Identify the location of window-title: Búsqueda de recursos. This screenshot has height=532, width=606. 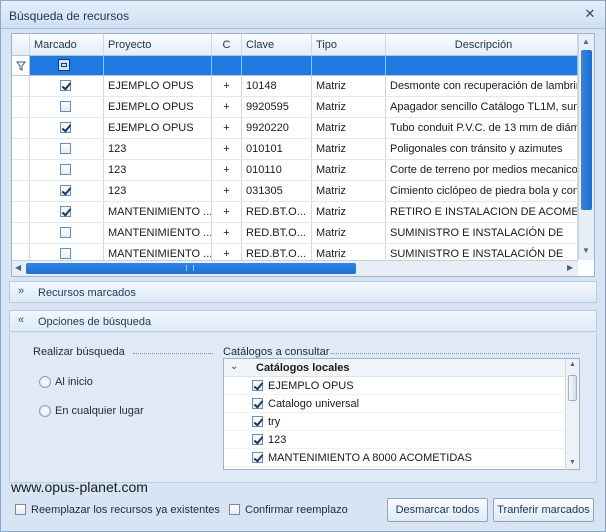
(69, 16).